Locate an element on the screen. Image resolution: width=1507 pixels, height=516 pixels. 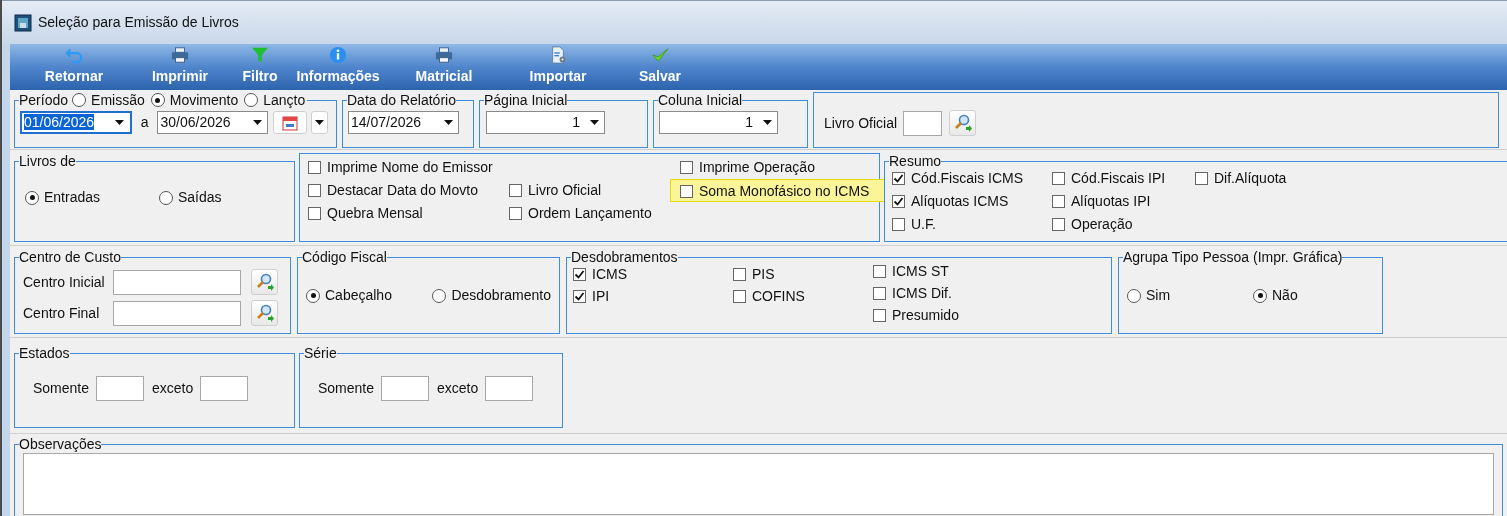
checkbox-label: Dif.Alíquota is located at coordinates (1250, 178).